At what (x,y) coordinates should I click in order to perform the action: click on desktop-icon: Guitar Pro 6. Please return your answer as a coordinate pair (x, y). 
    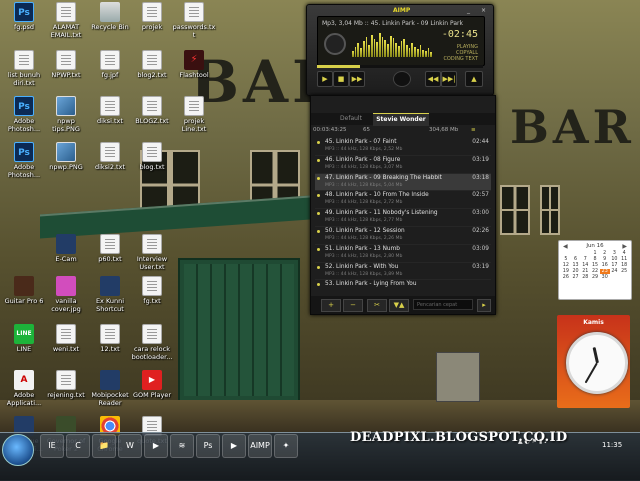
    Looking at the image, I should click on (24, 290).